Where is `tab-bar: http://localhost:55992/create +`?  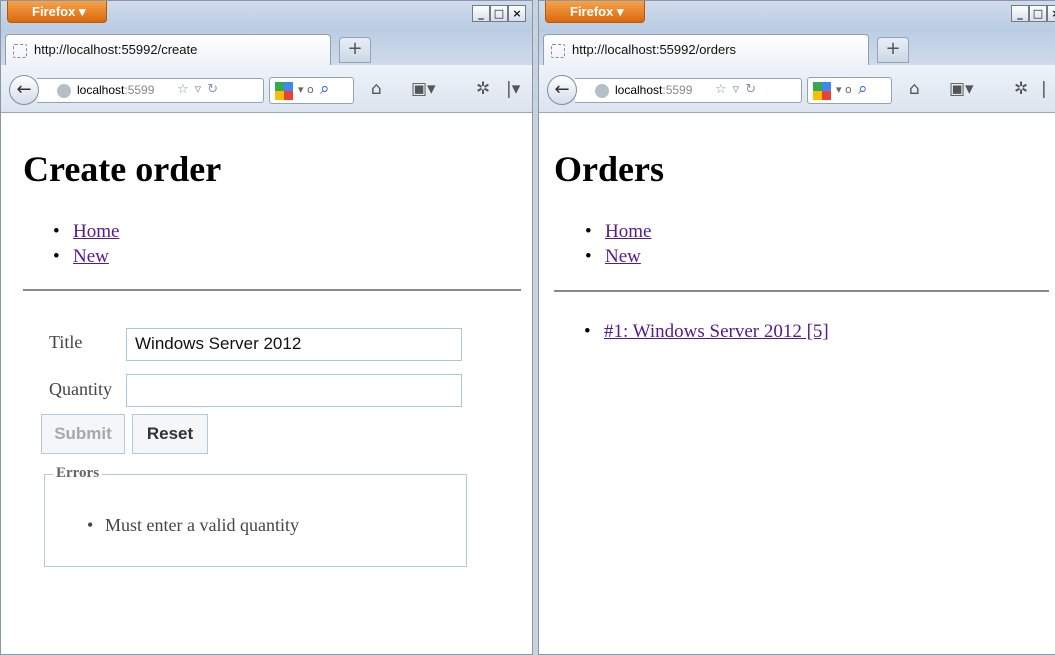 tab-bar: http://localhost:55992/create + is located at coordinates (266, 48).